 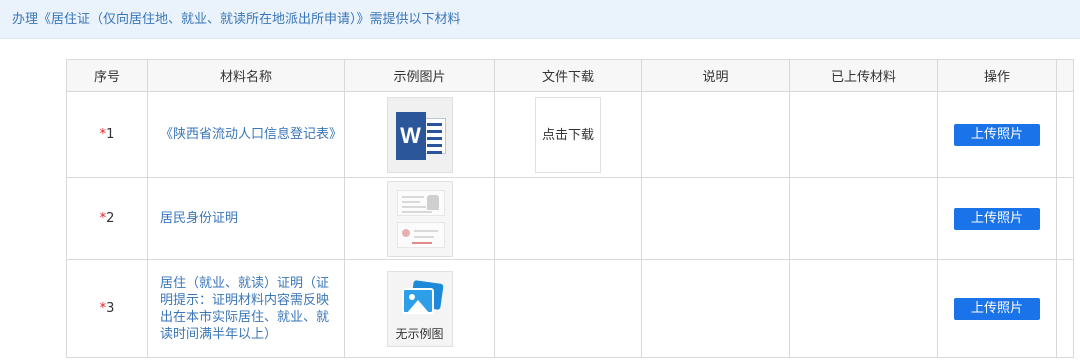 I want to click on column-header-action: 操作, so click(x=997, y=75).